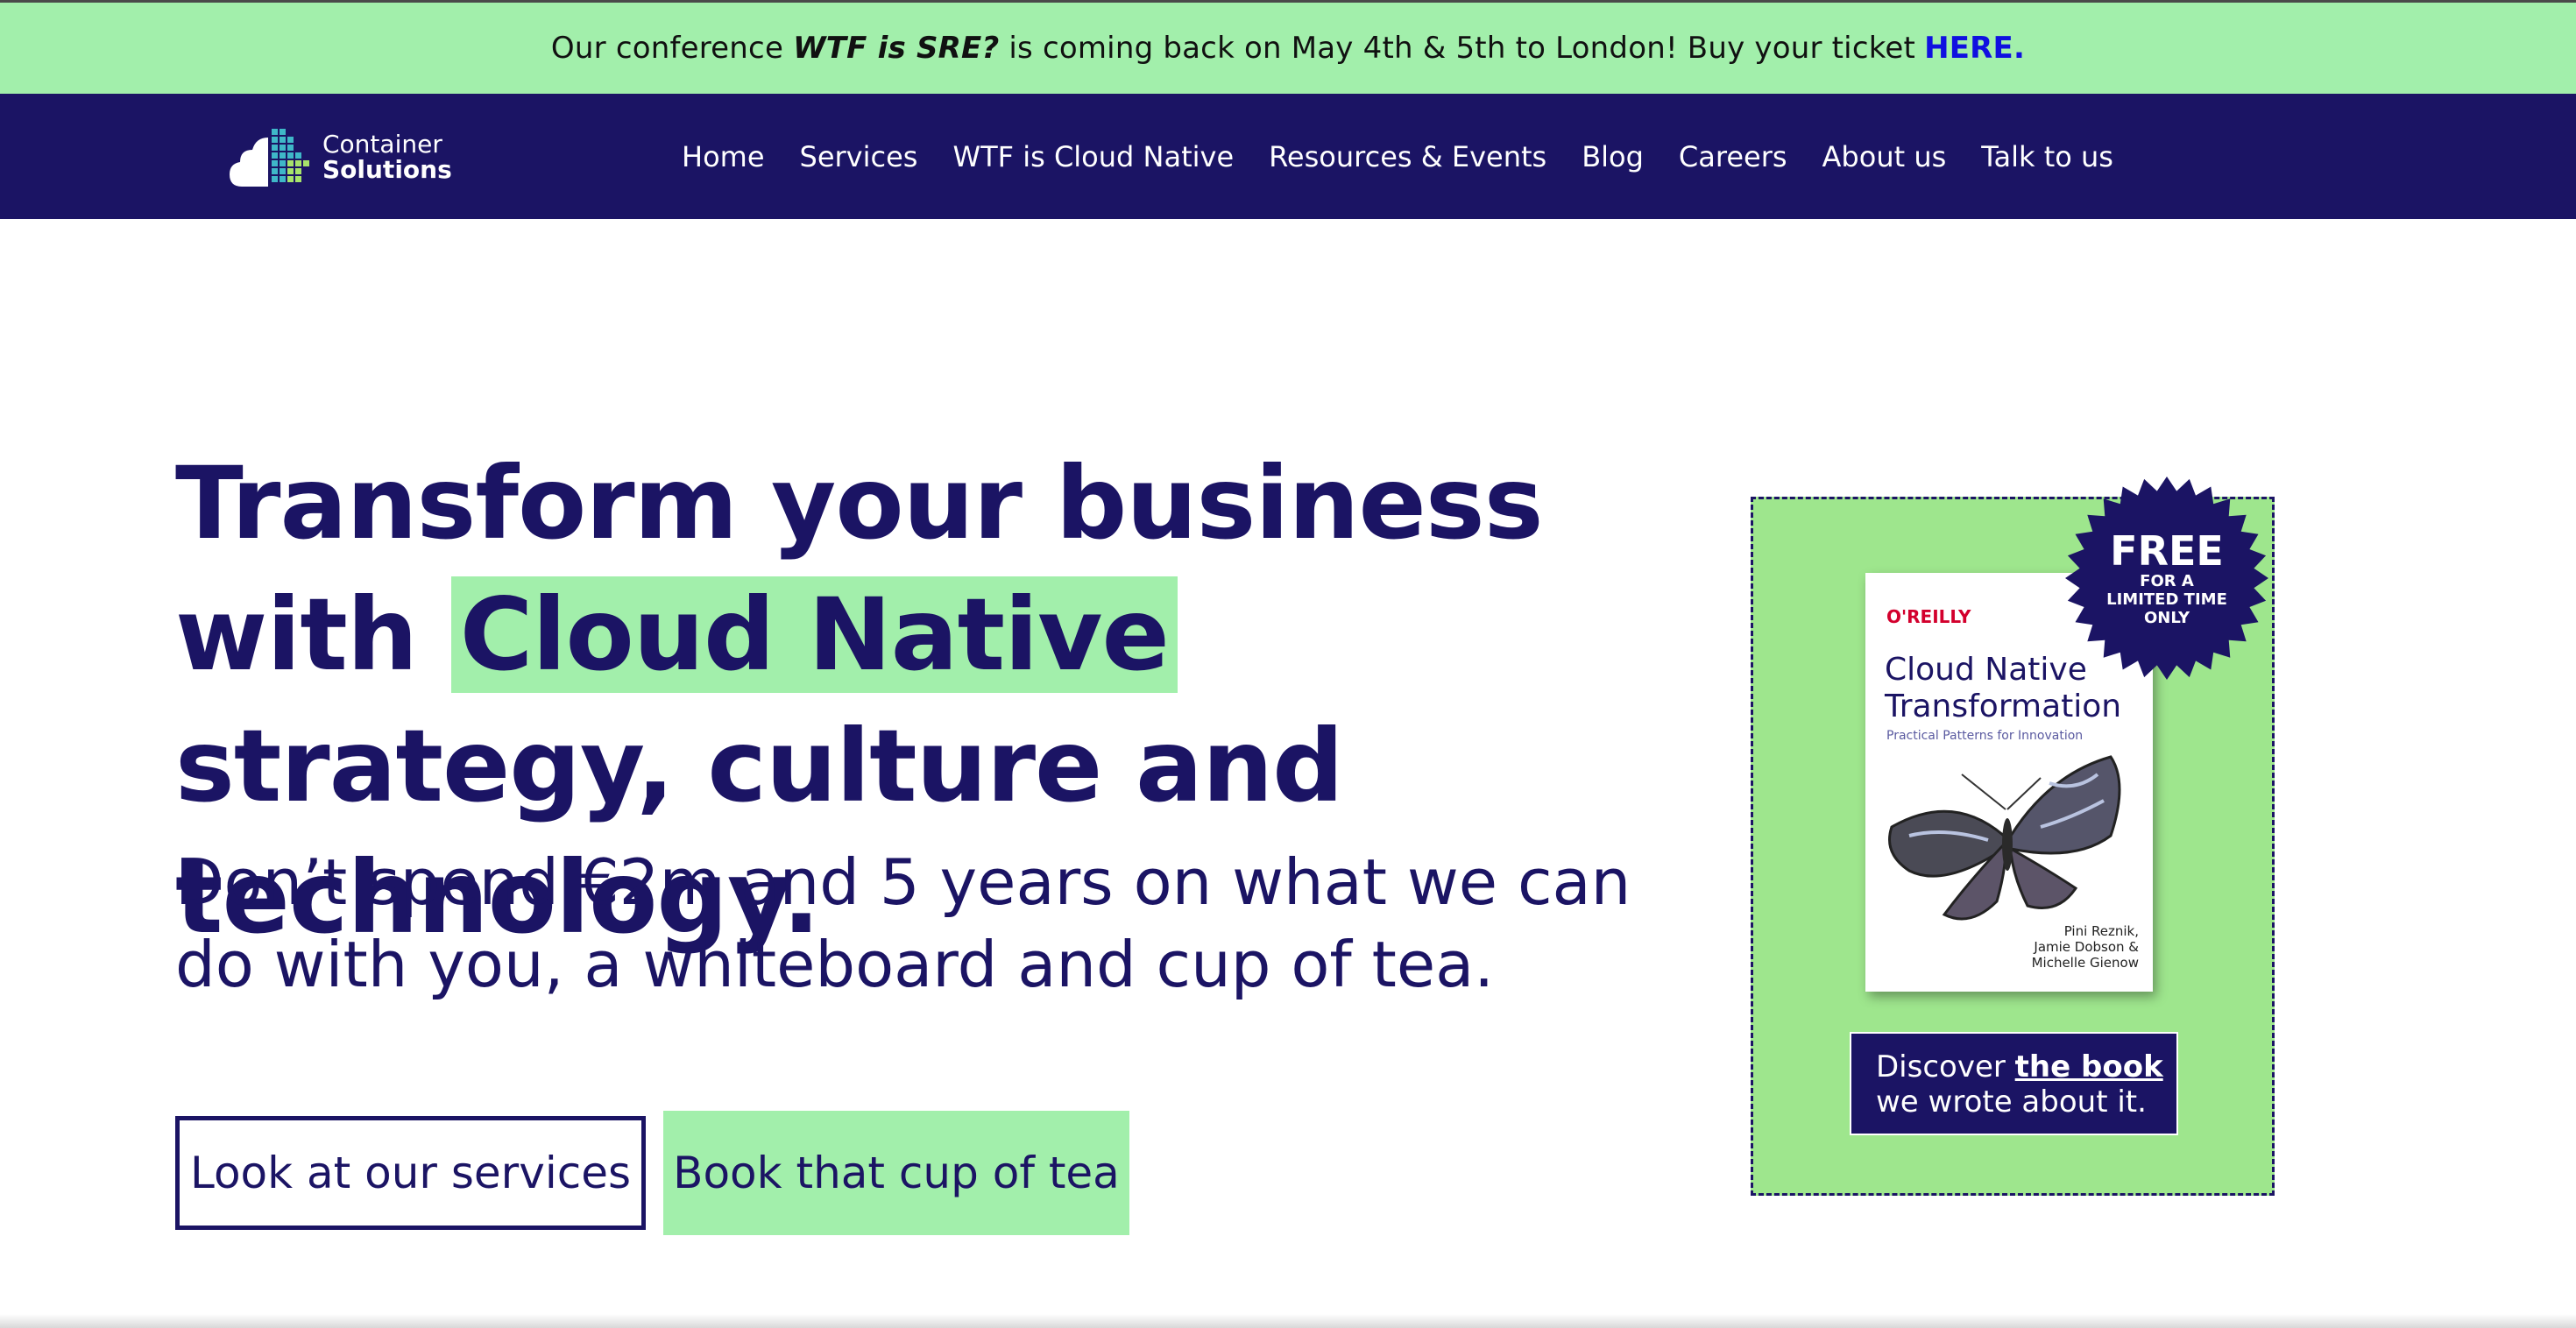 This screenshot has width=2576, height=1328. I want to click on nav-item-resources-events: Resources & Events, so click(1407, 156).